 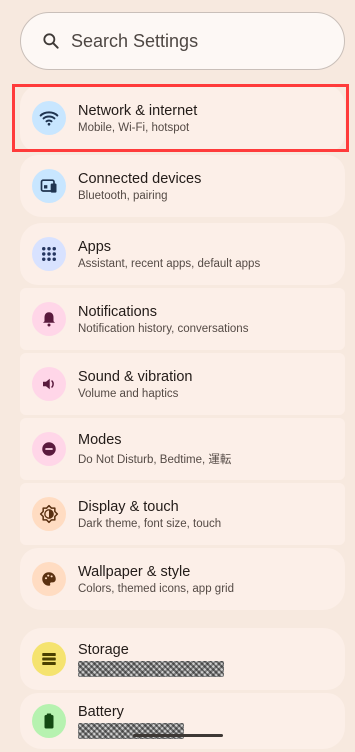 What do you see at coordinates (182, 721) in the screenshot?
I see `settings-item-battery: Battery` at bounding box center [182, 721].